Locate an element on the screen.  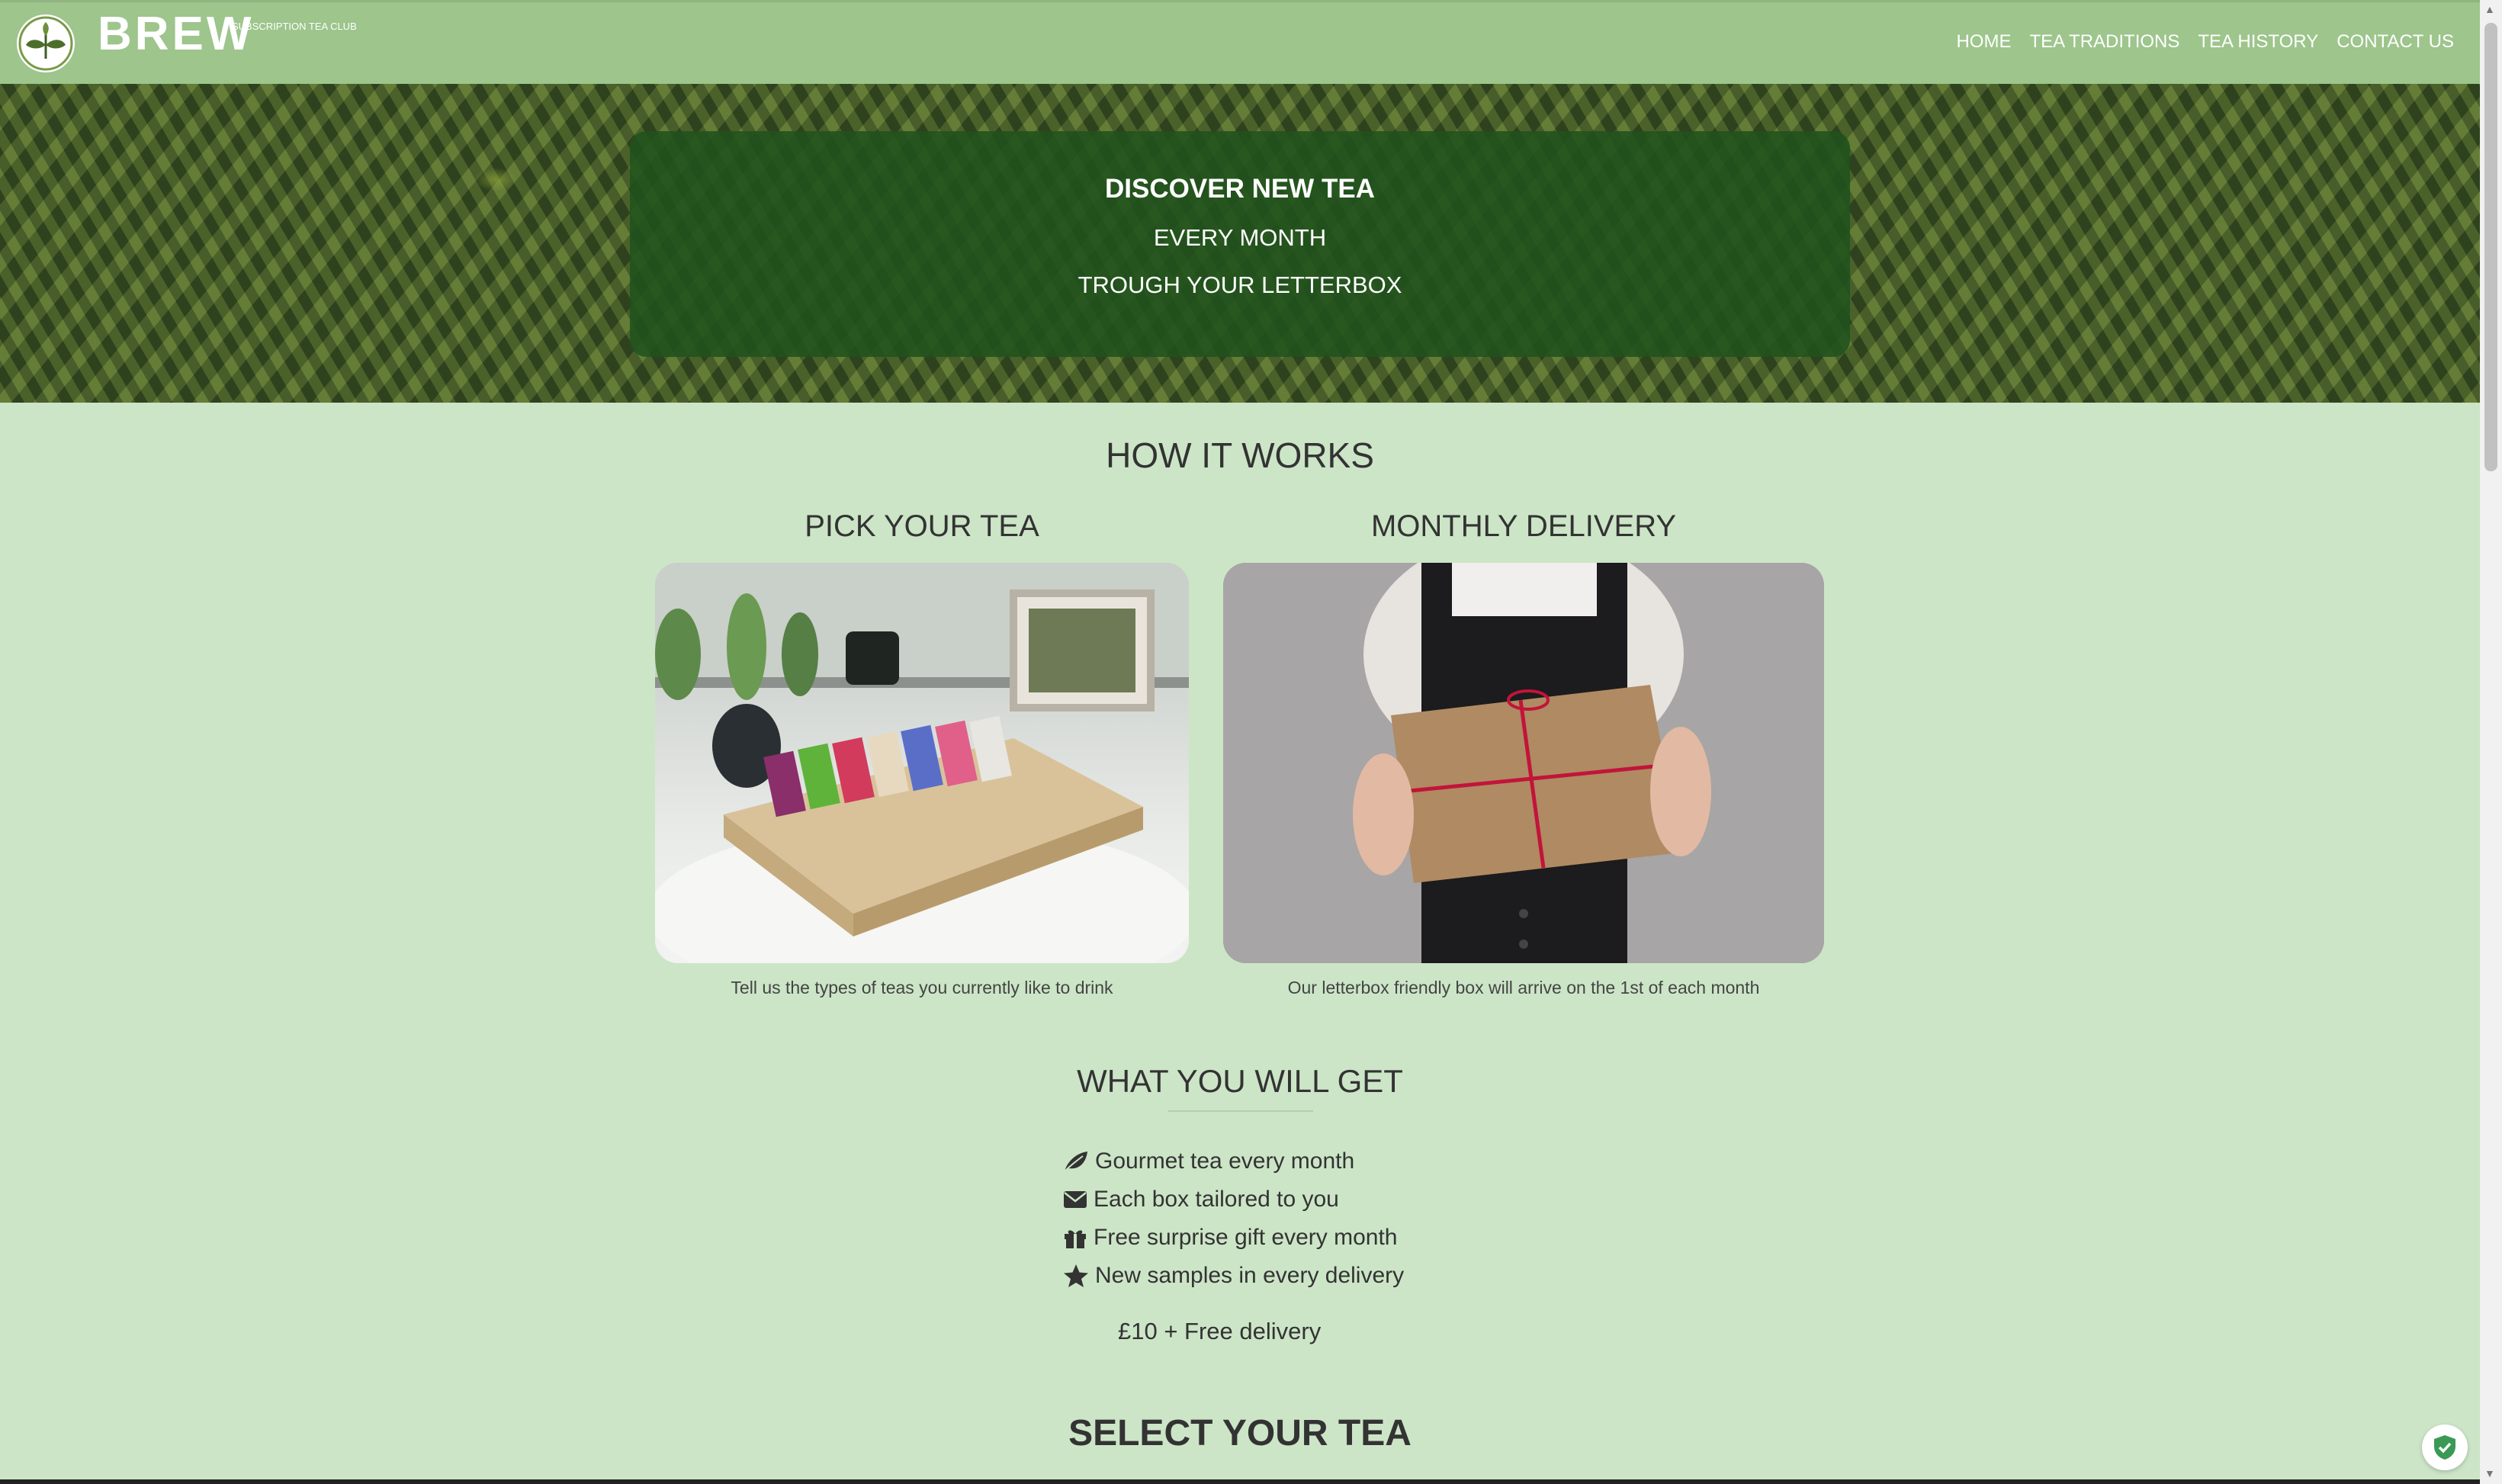
hero-subline-2: TROUGH YOUR LETTERBOX is located at coordinates (1240, 284).